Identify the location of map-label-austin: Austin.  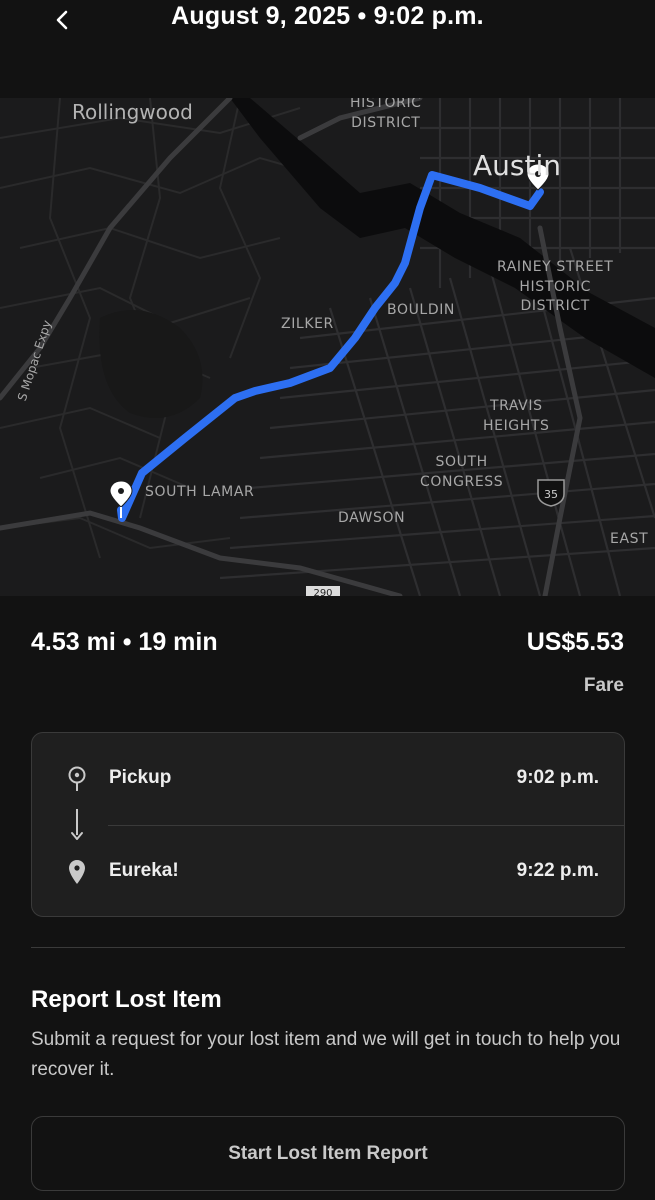
(517, 165).